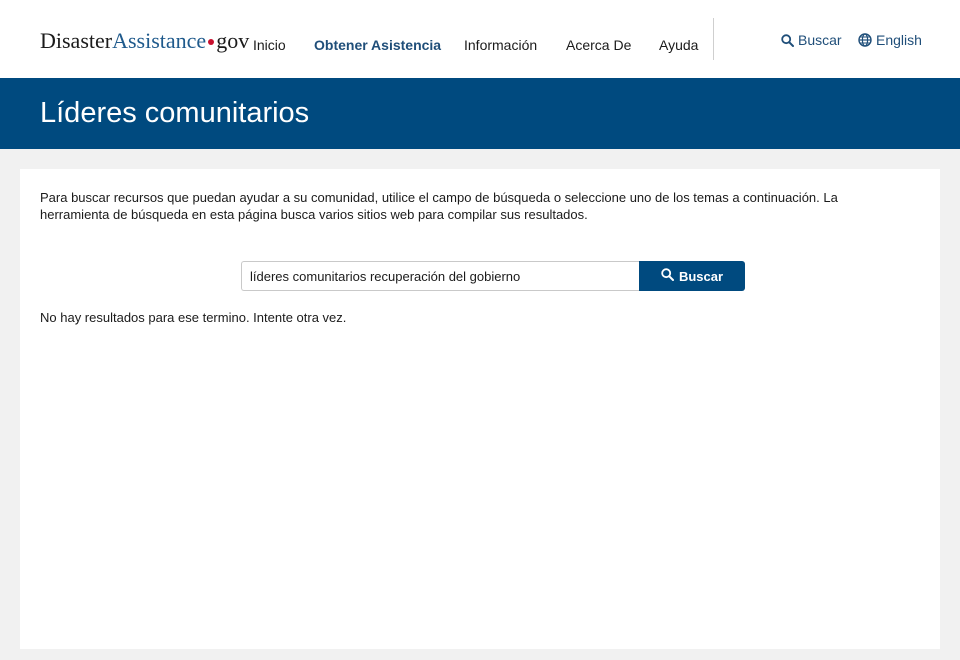  I want to click on header-search-link: Buscar, so click(811, 40).